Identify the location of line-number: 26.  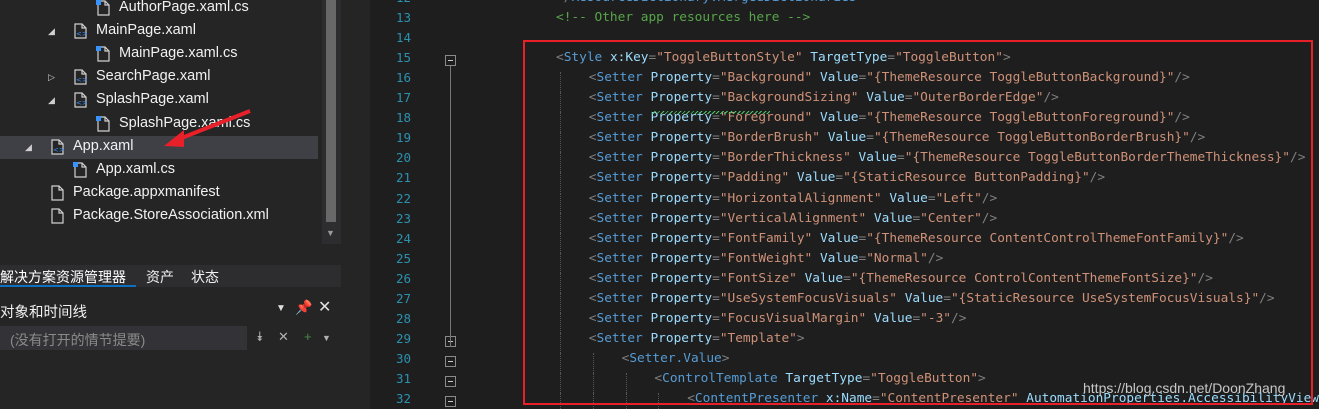
(403, 278).